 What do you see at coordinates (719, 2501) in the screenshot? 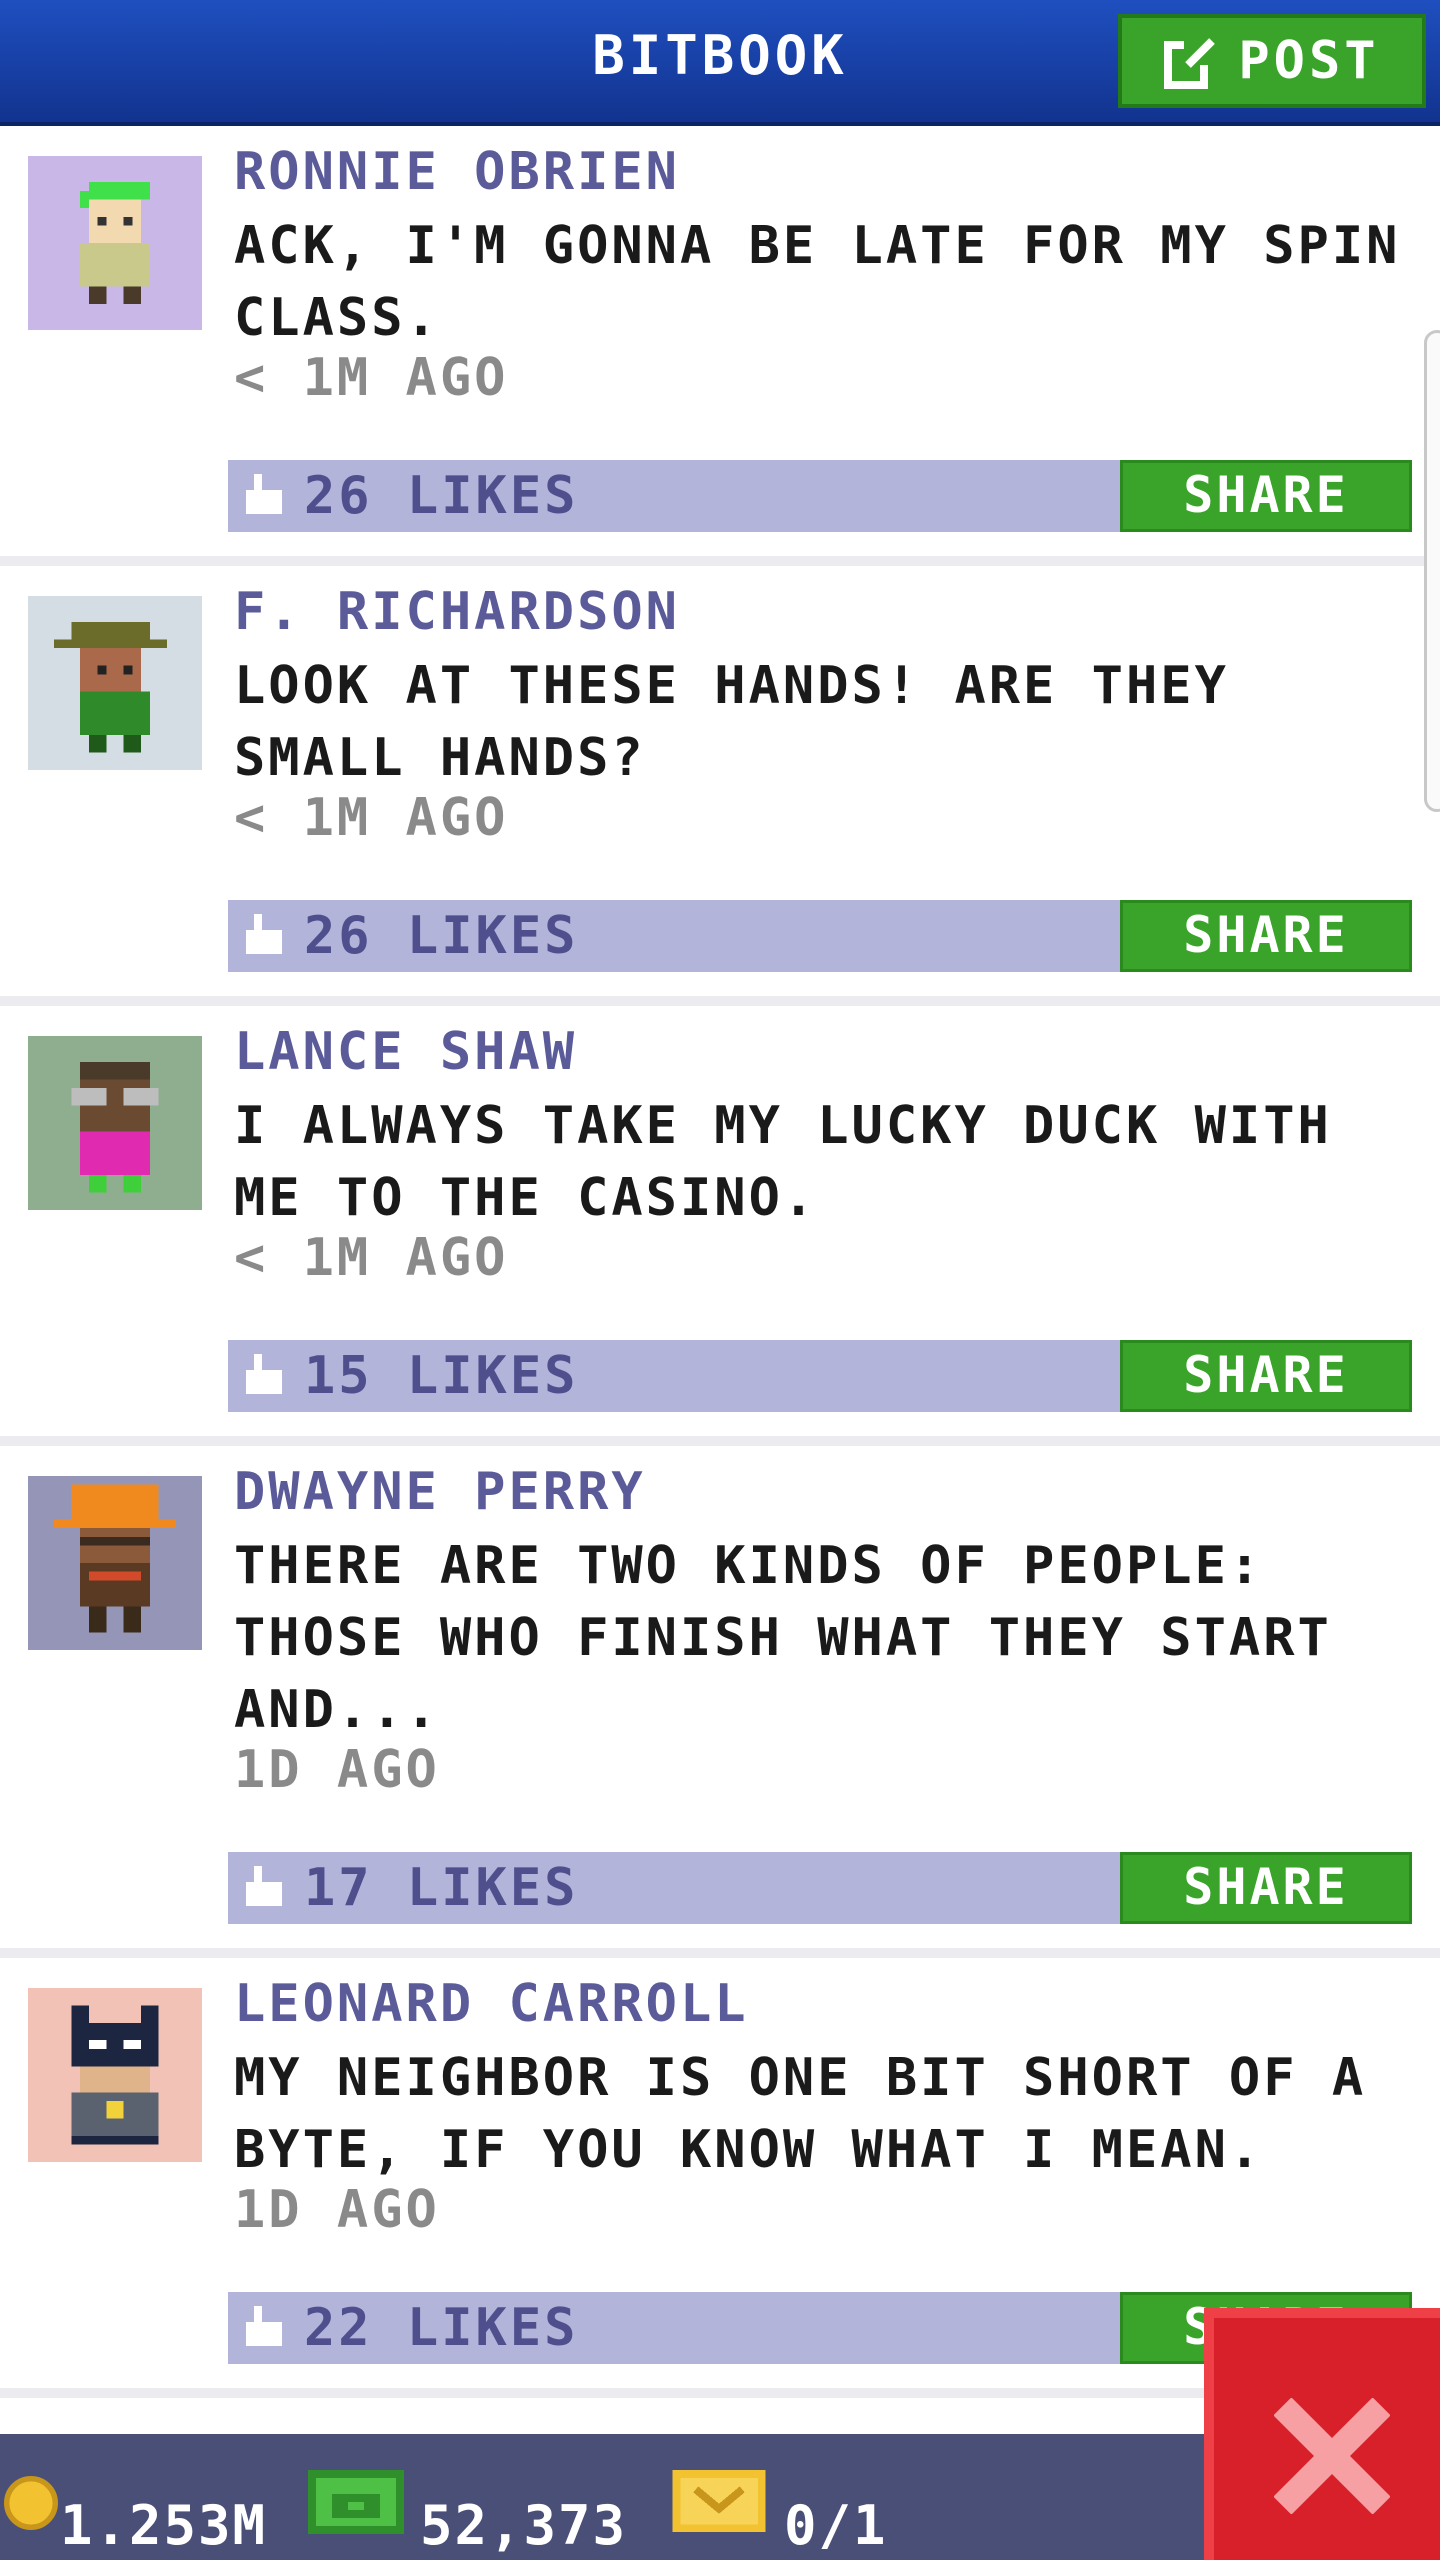
I see `ticket-icon` at bounding box center [719, 2501].